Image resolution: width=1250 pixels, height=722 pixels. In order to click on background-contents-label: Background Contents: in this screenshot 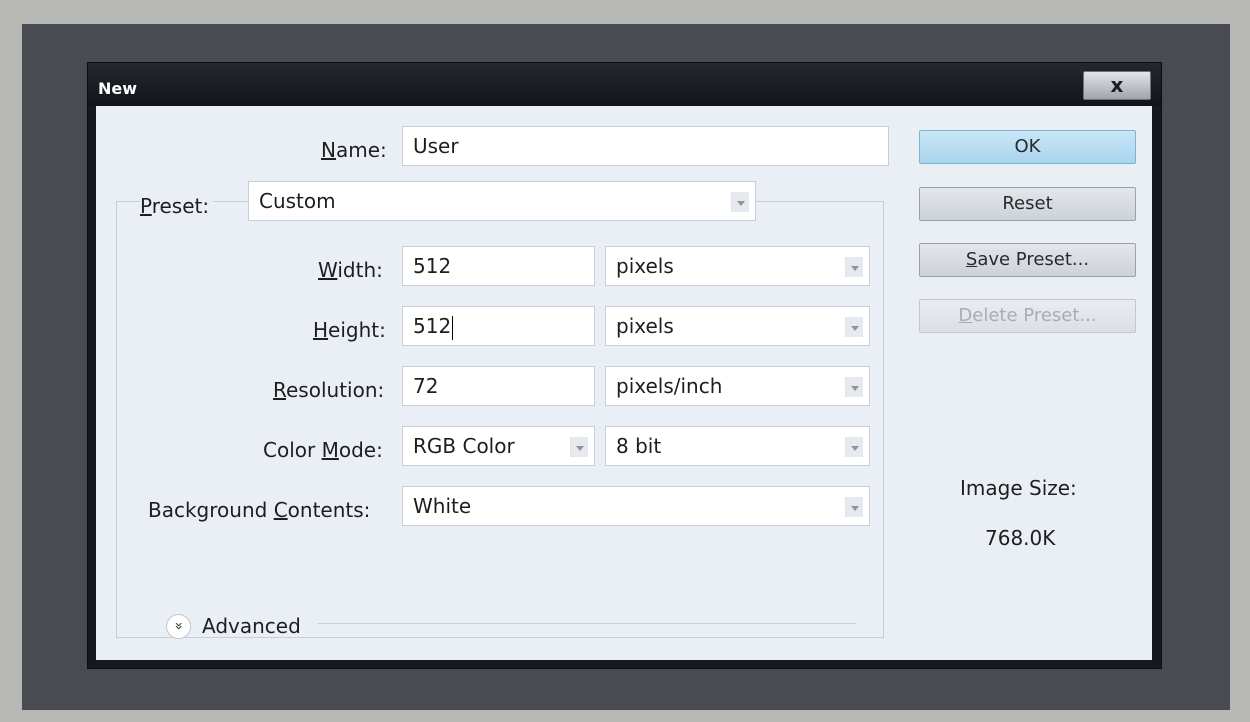, I will do `click(259, 510)`.